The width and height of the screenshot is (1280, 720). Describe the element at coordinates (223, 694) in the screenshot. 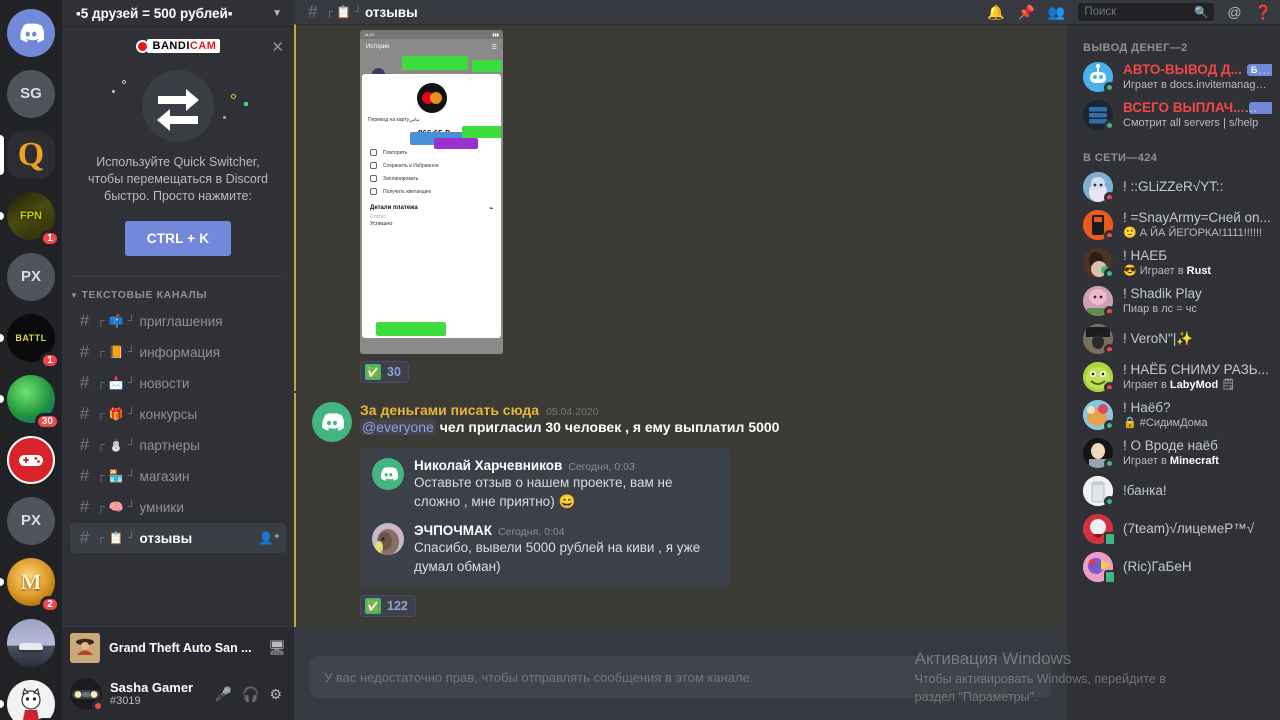

I see `microphone-icon: 🎤` at that location.